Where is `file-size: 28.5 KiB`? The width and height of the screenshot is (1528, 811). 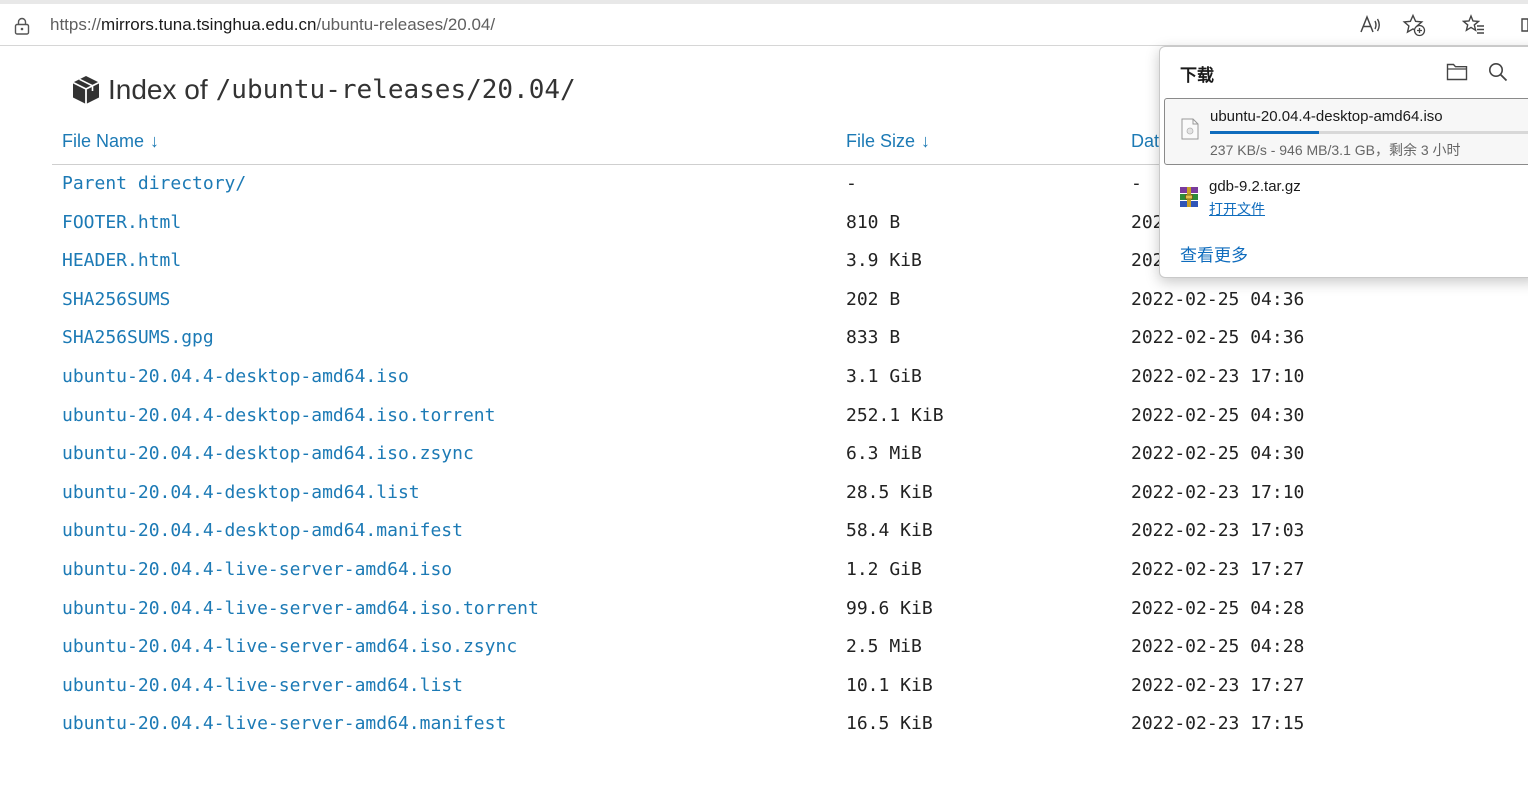
file-size: 28.5 KiB is located at coordinates (889, 492).